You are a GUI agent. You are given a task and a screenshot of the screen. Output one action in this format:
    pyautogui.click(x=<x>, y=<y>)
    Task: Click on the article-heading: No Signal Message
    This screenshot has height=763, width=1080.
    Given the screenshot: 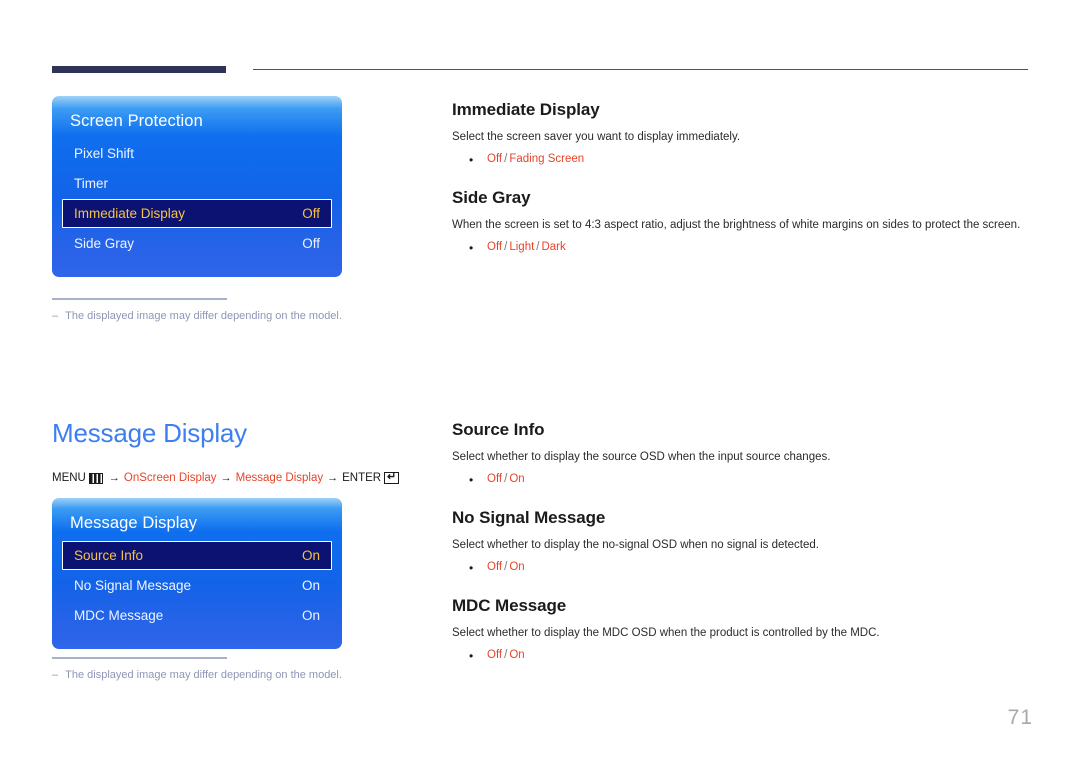 What is the action you would take?
    pyautogui.click(x=529, y=517)
    